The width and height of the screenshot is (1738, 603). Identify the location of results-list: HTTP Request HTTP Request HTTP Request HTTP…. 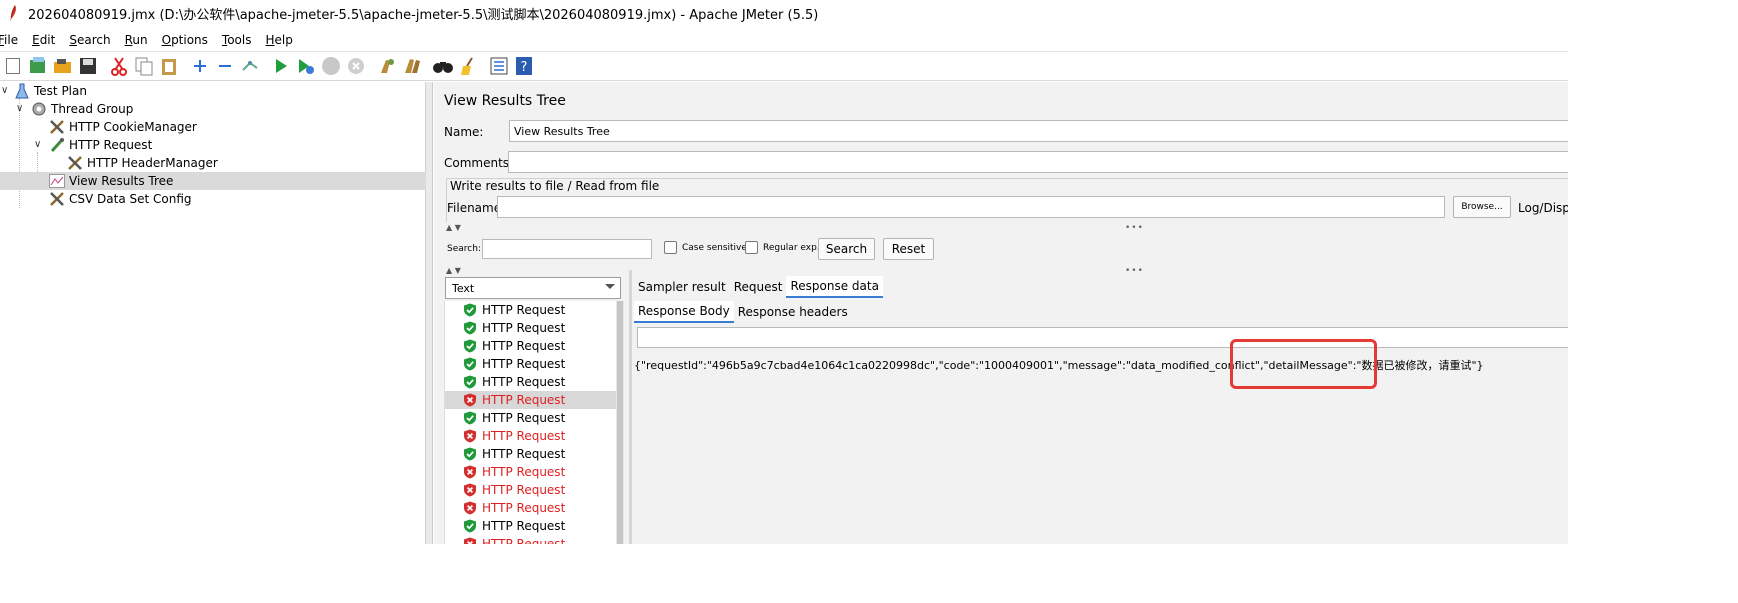
(530, 422).